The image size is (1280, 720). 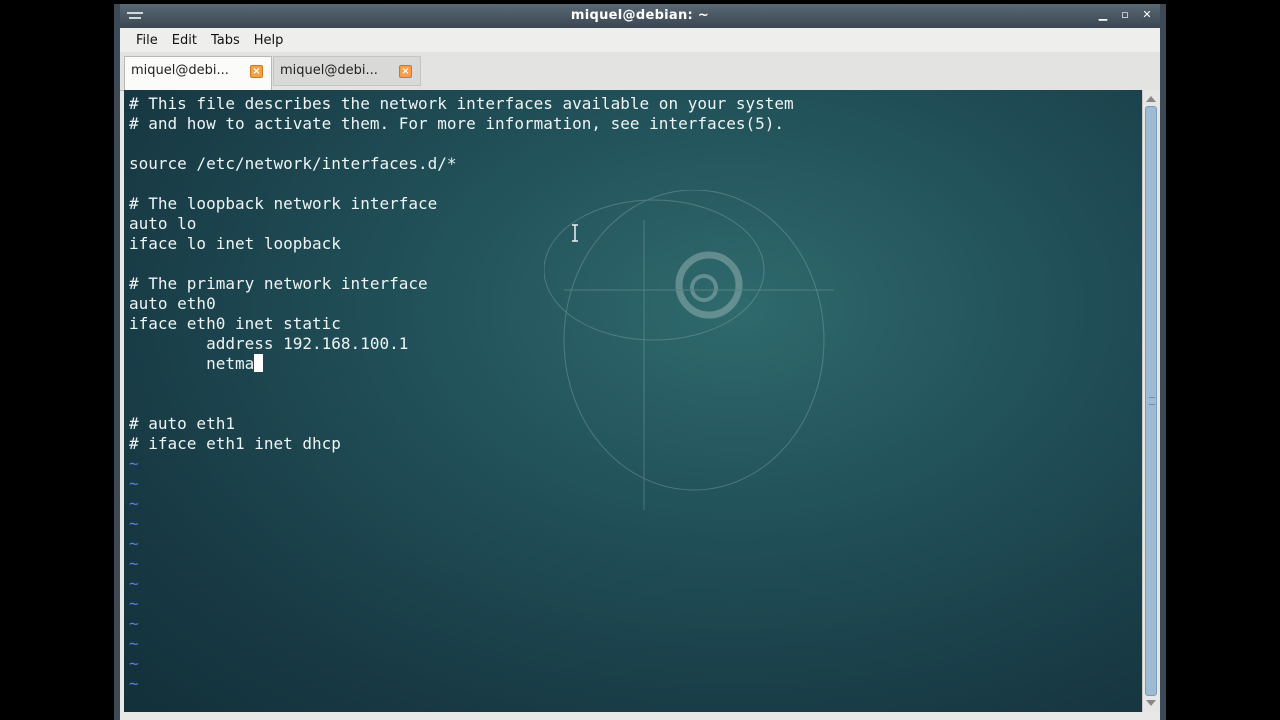 I want to click on text-cursor-ibeam-icon, so click(x=575, y=233).